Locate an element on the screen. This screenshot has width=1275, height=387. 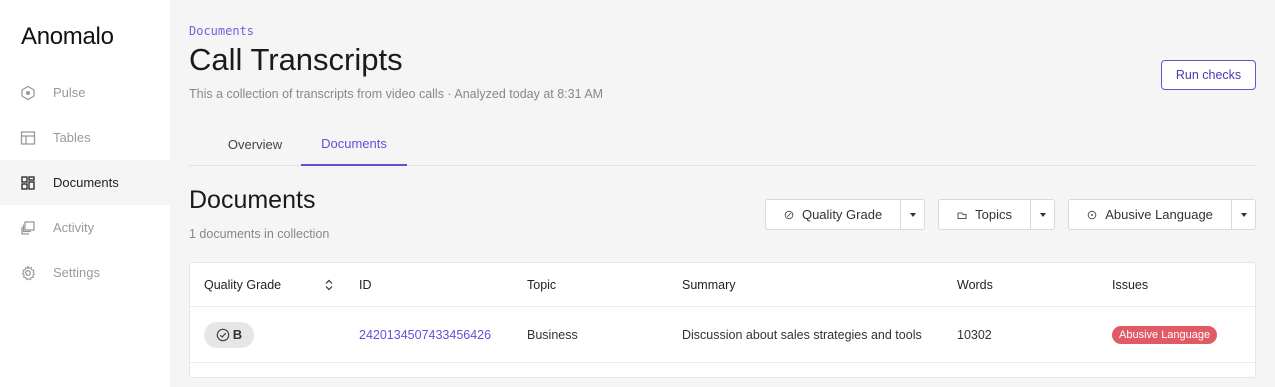
tab-documents: Documents is located at coordinates (354, 144).